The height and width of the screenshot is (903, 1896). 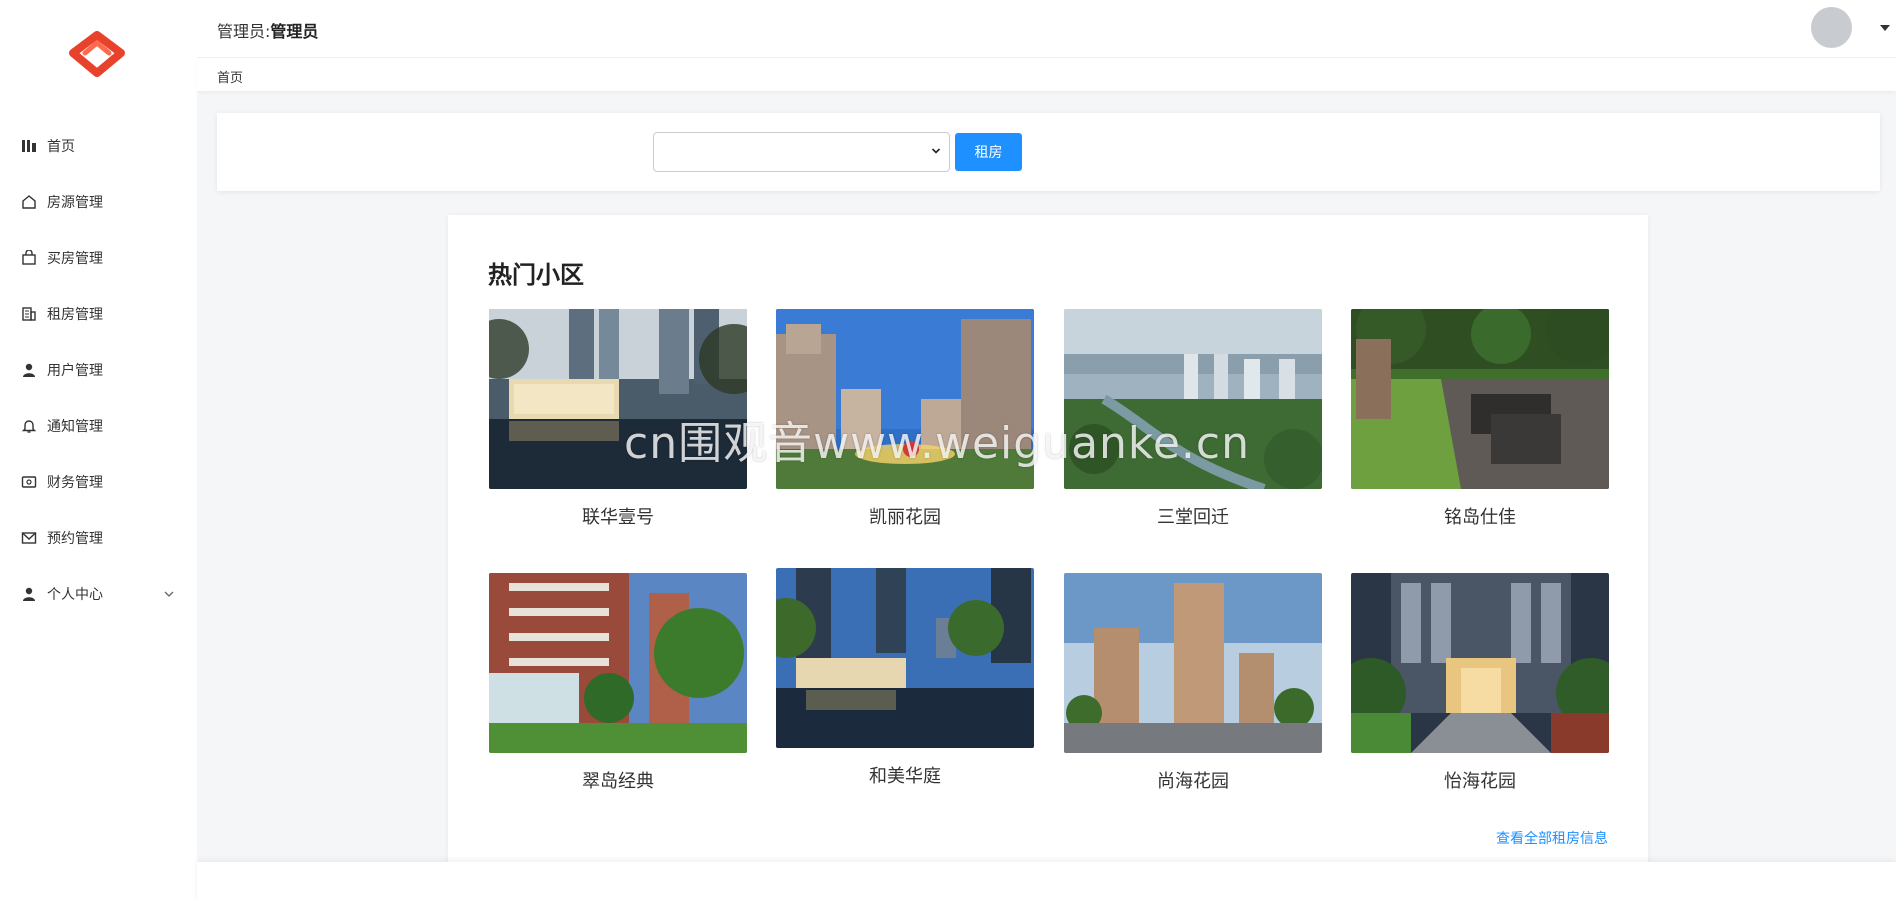 I want to click on sidebar-item-label: 预约管理, so click(x=75, y=539).